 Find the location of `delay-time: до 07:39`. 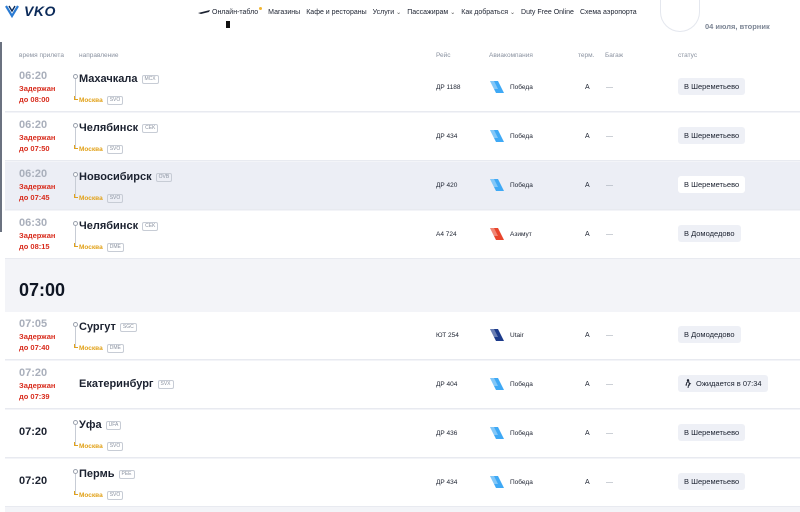

delay-time: до 07:39 is located at coordinates (34, 396).